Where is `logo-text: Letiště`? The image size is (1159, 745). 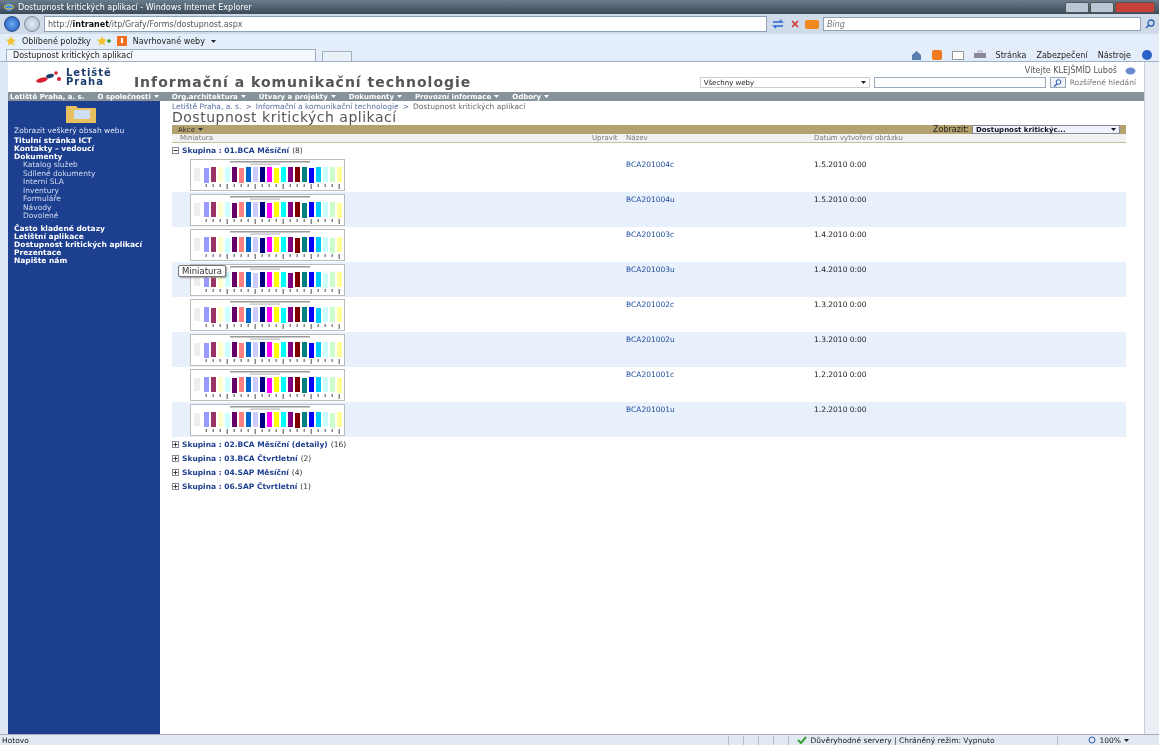
logo-text: Letiště is located at coordinates (89, 72).